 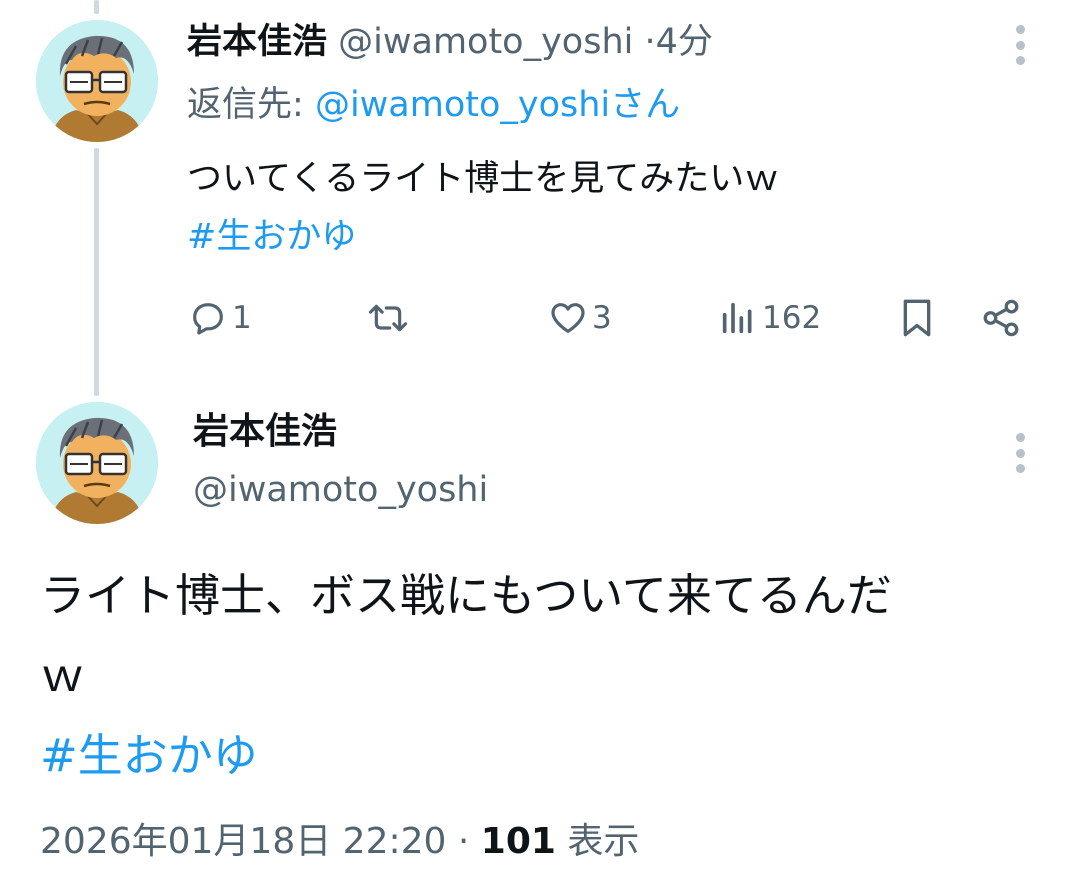 I want to click on share-icon, so click(x=1001, y=318).